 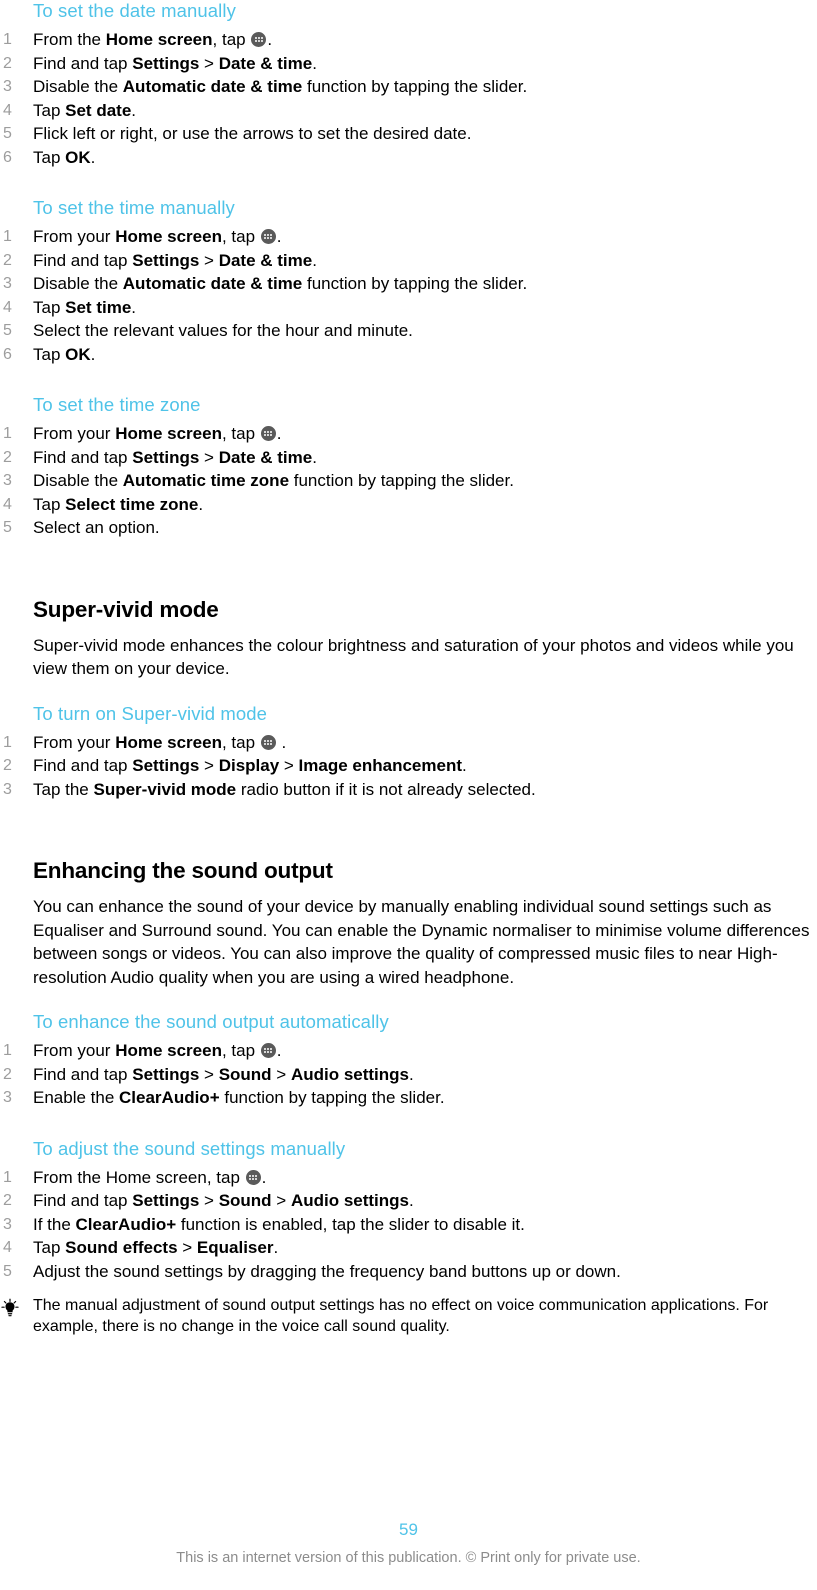 What do you see at coordinates (249, 765) in the screenshot?
I see `step-bold: Display` at bounding box center [249, 765].